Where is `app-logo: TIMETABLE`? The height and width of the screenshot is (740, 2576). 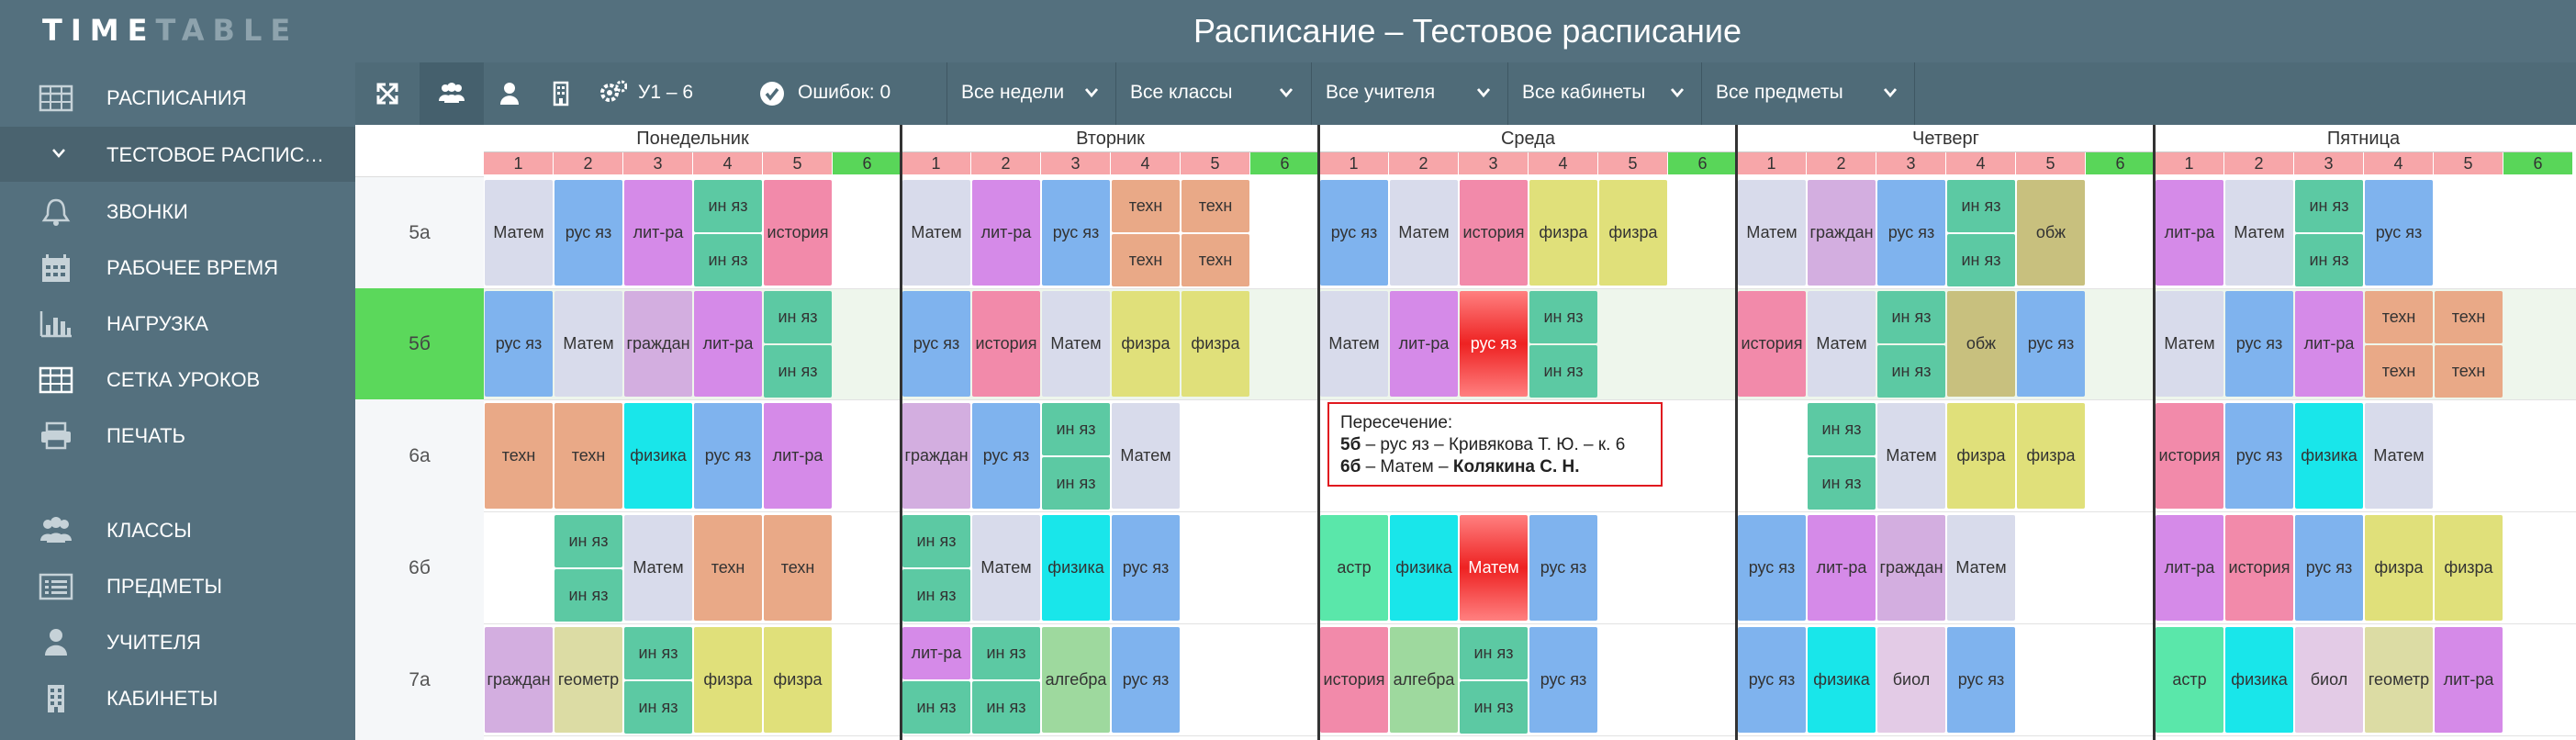
app-logo: TIMETABLE is located at coordinates (170, 30).